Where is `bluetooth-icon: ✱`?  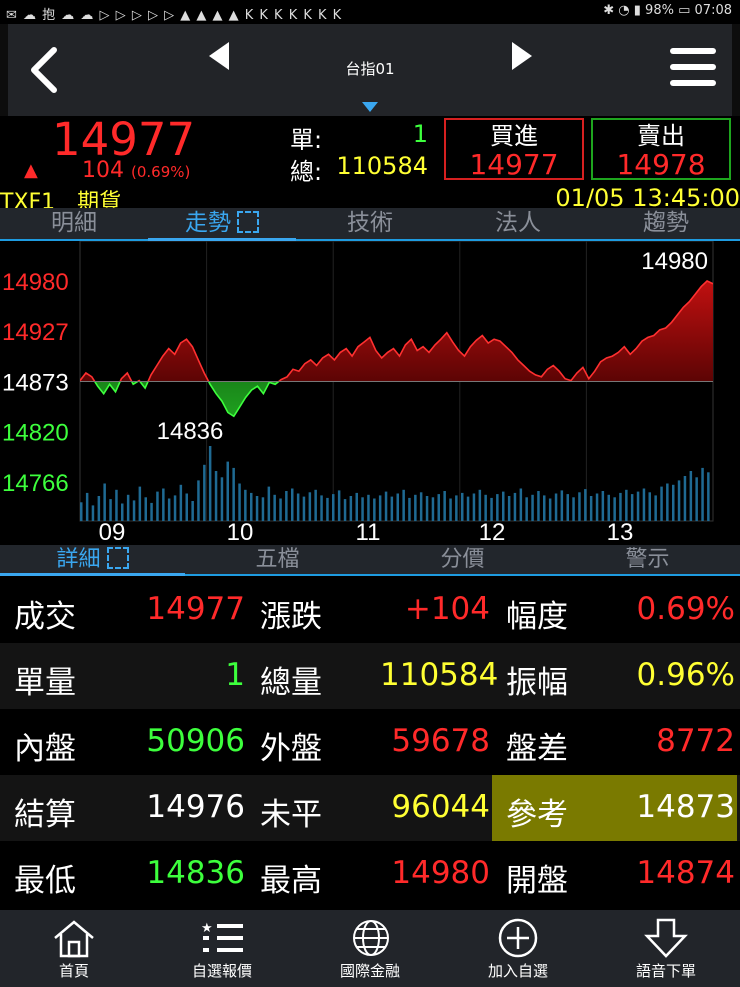
bluetooth-icon: ✱ is located at coordinates (609, 10).